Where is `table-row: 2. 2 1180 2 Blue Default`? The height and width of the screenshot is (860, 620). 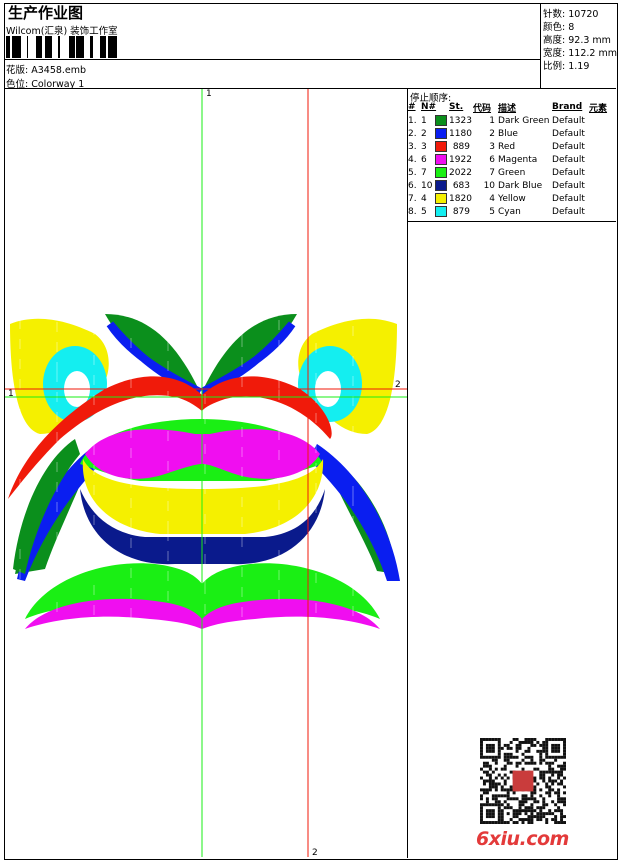 table-row: 2. 2 1180 2 Blue Default is located at coordinates (512, 133).